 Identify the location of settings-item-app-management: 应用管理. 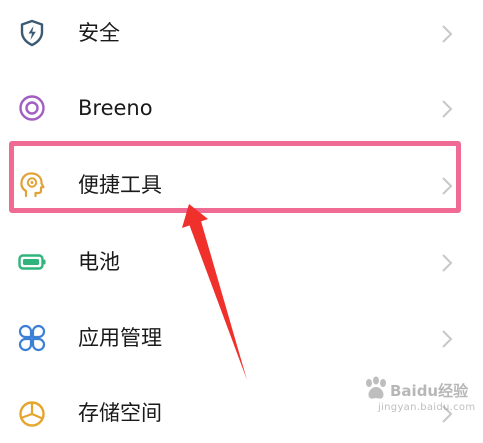
(241, 338).